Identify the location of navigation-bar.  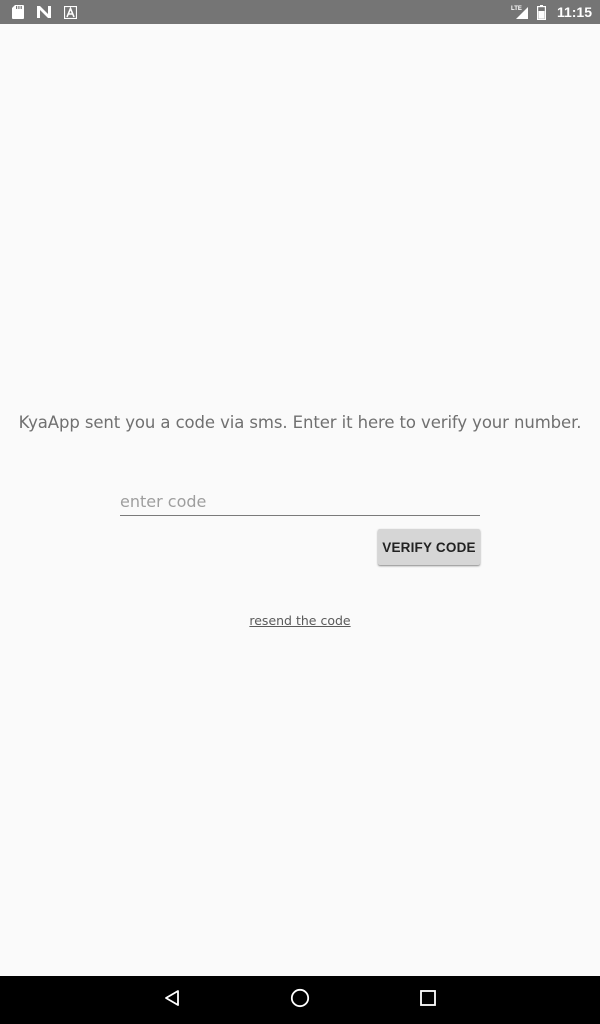
(300, 1000).